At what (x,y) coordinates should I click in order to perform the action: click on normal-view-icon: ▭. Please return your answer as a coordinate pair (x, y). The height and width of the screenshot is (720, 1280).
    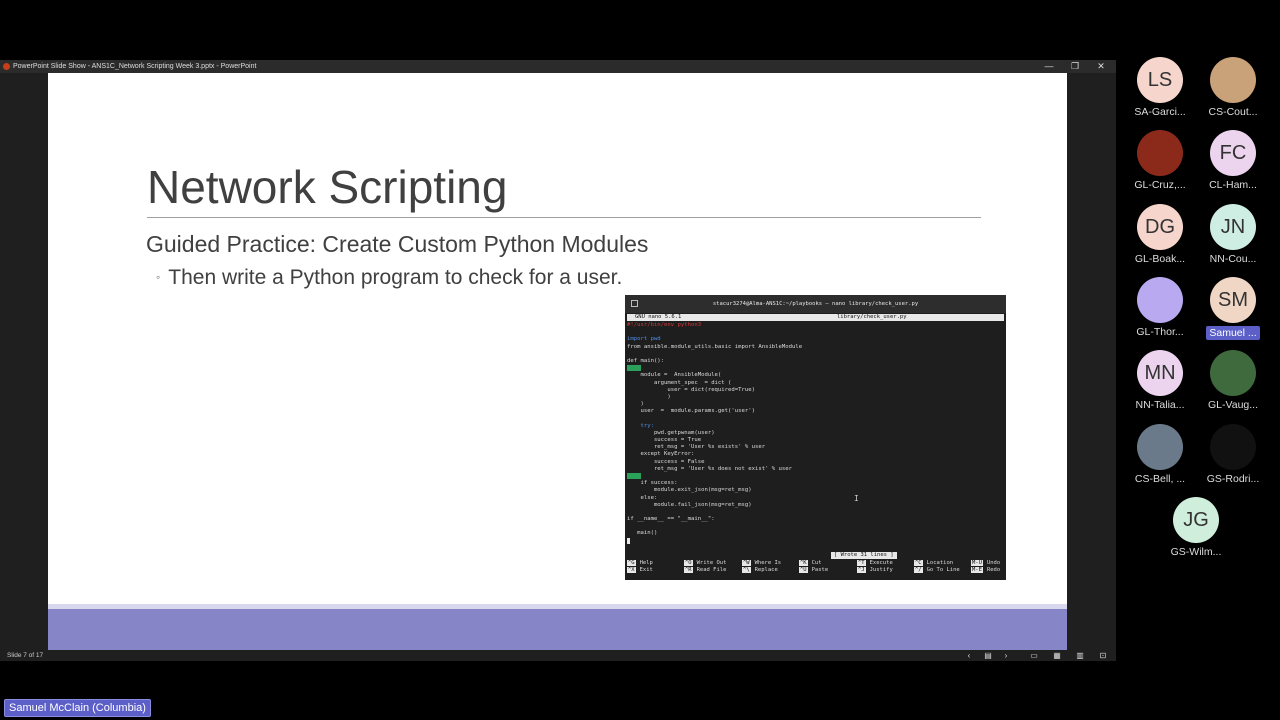
    Looking at the image, I should click on (1034, 655).